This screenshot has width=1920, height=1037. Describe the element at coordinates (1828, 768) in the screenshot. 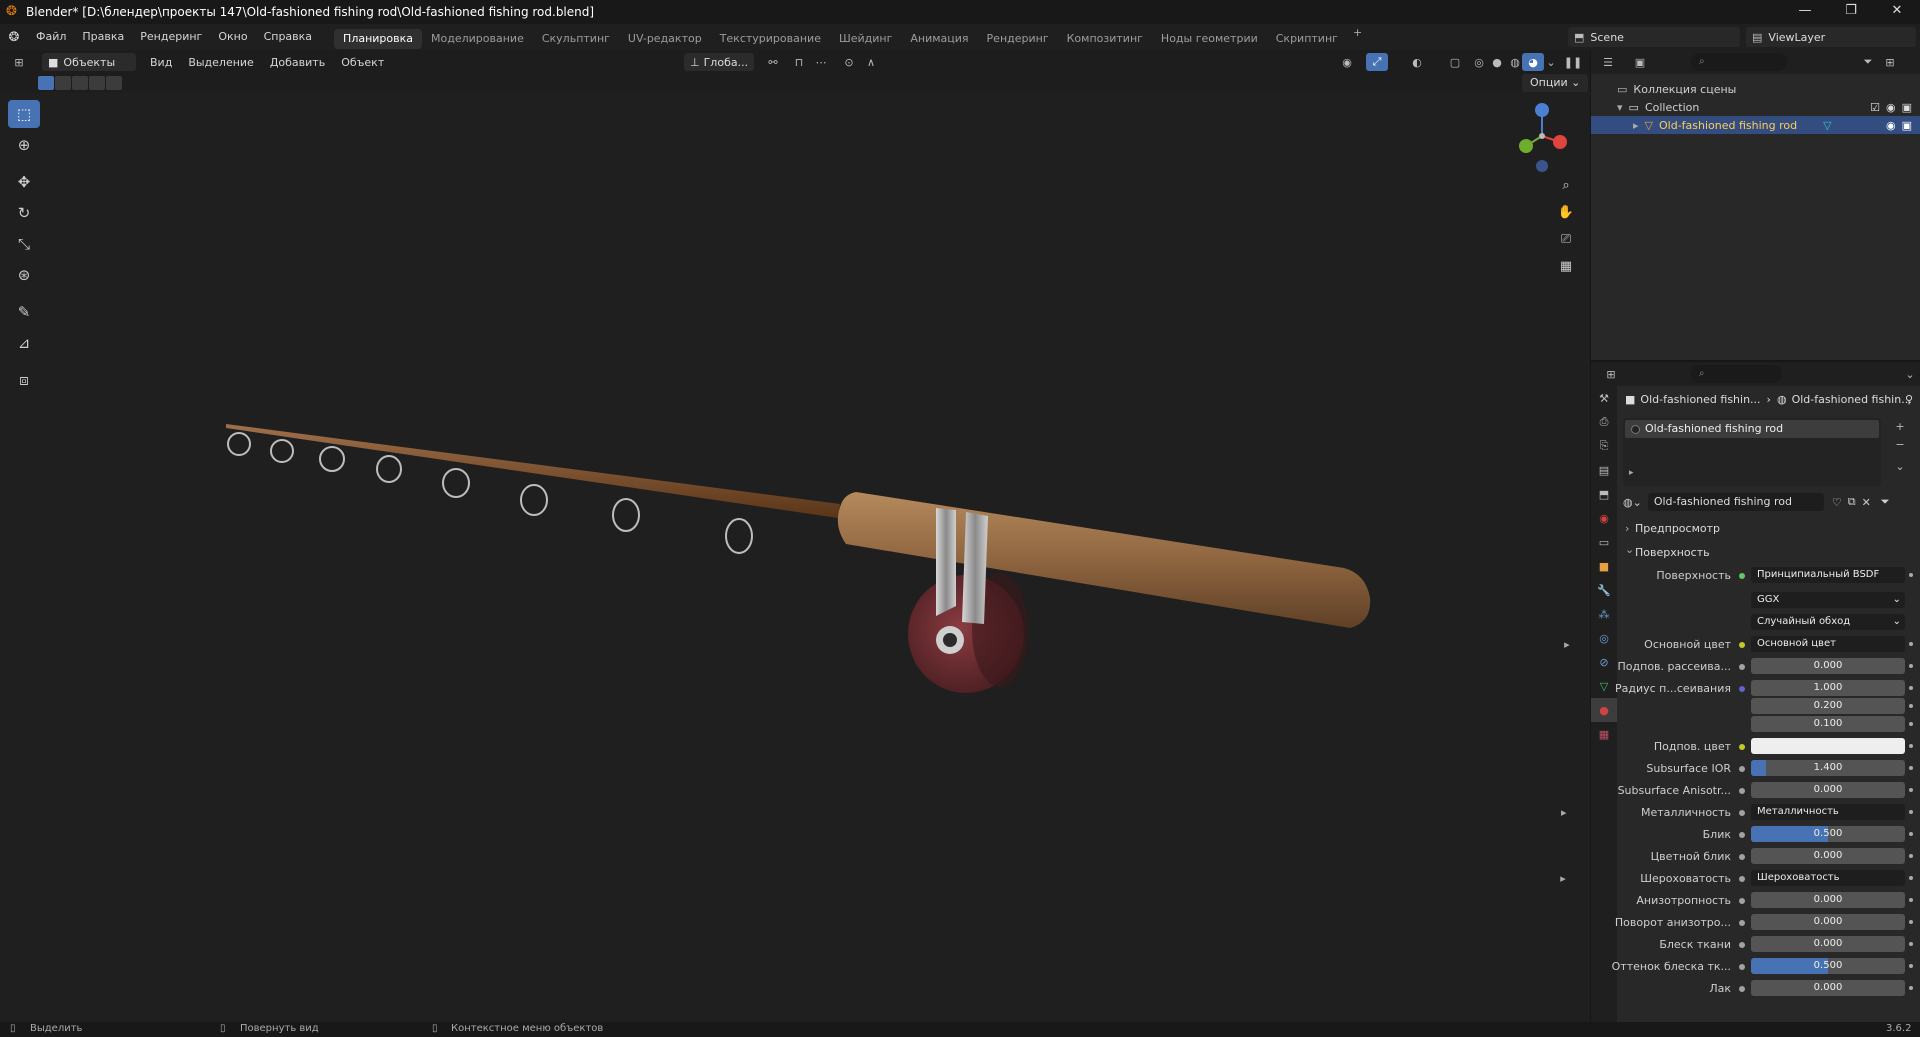

I see `number-field: 1.400` at that location.